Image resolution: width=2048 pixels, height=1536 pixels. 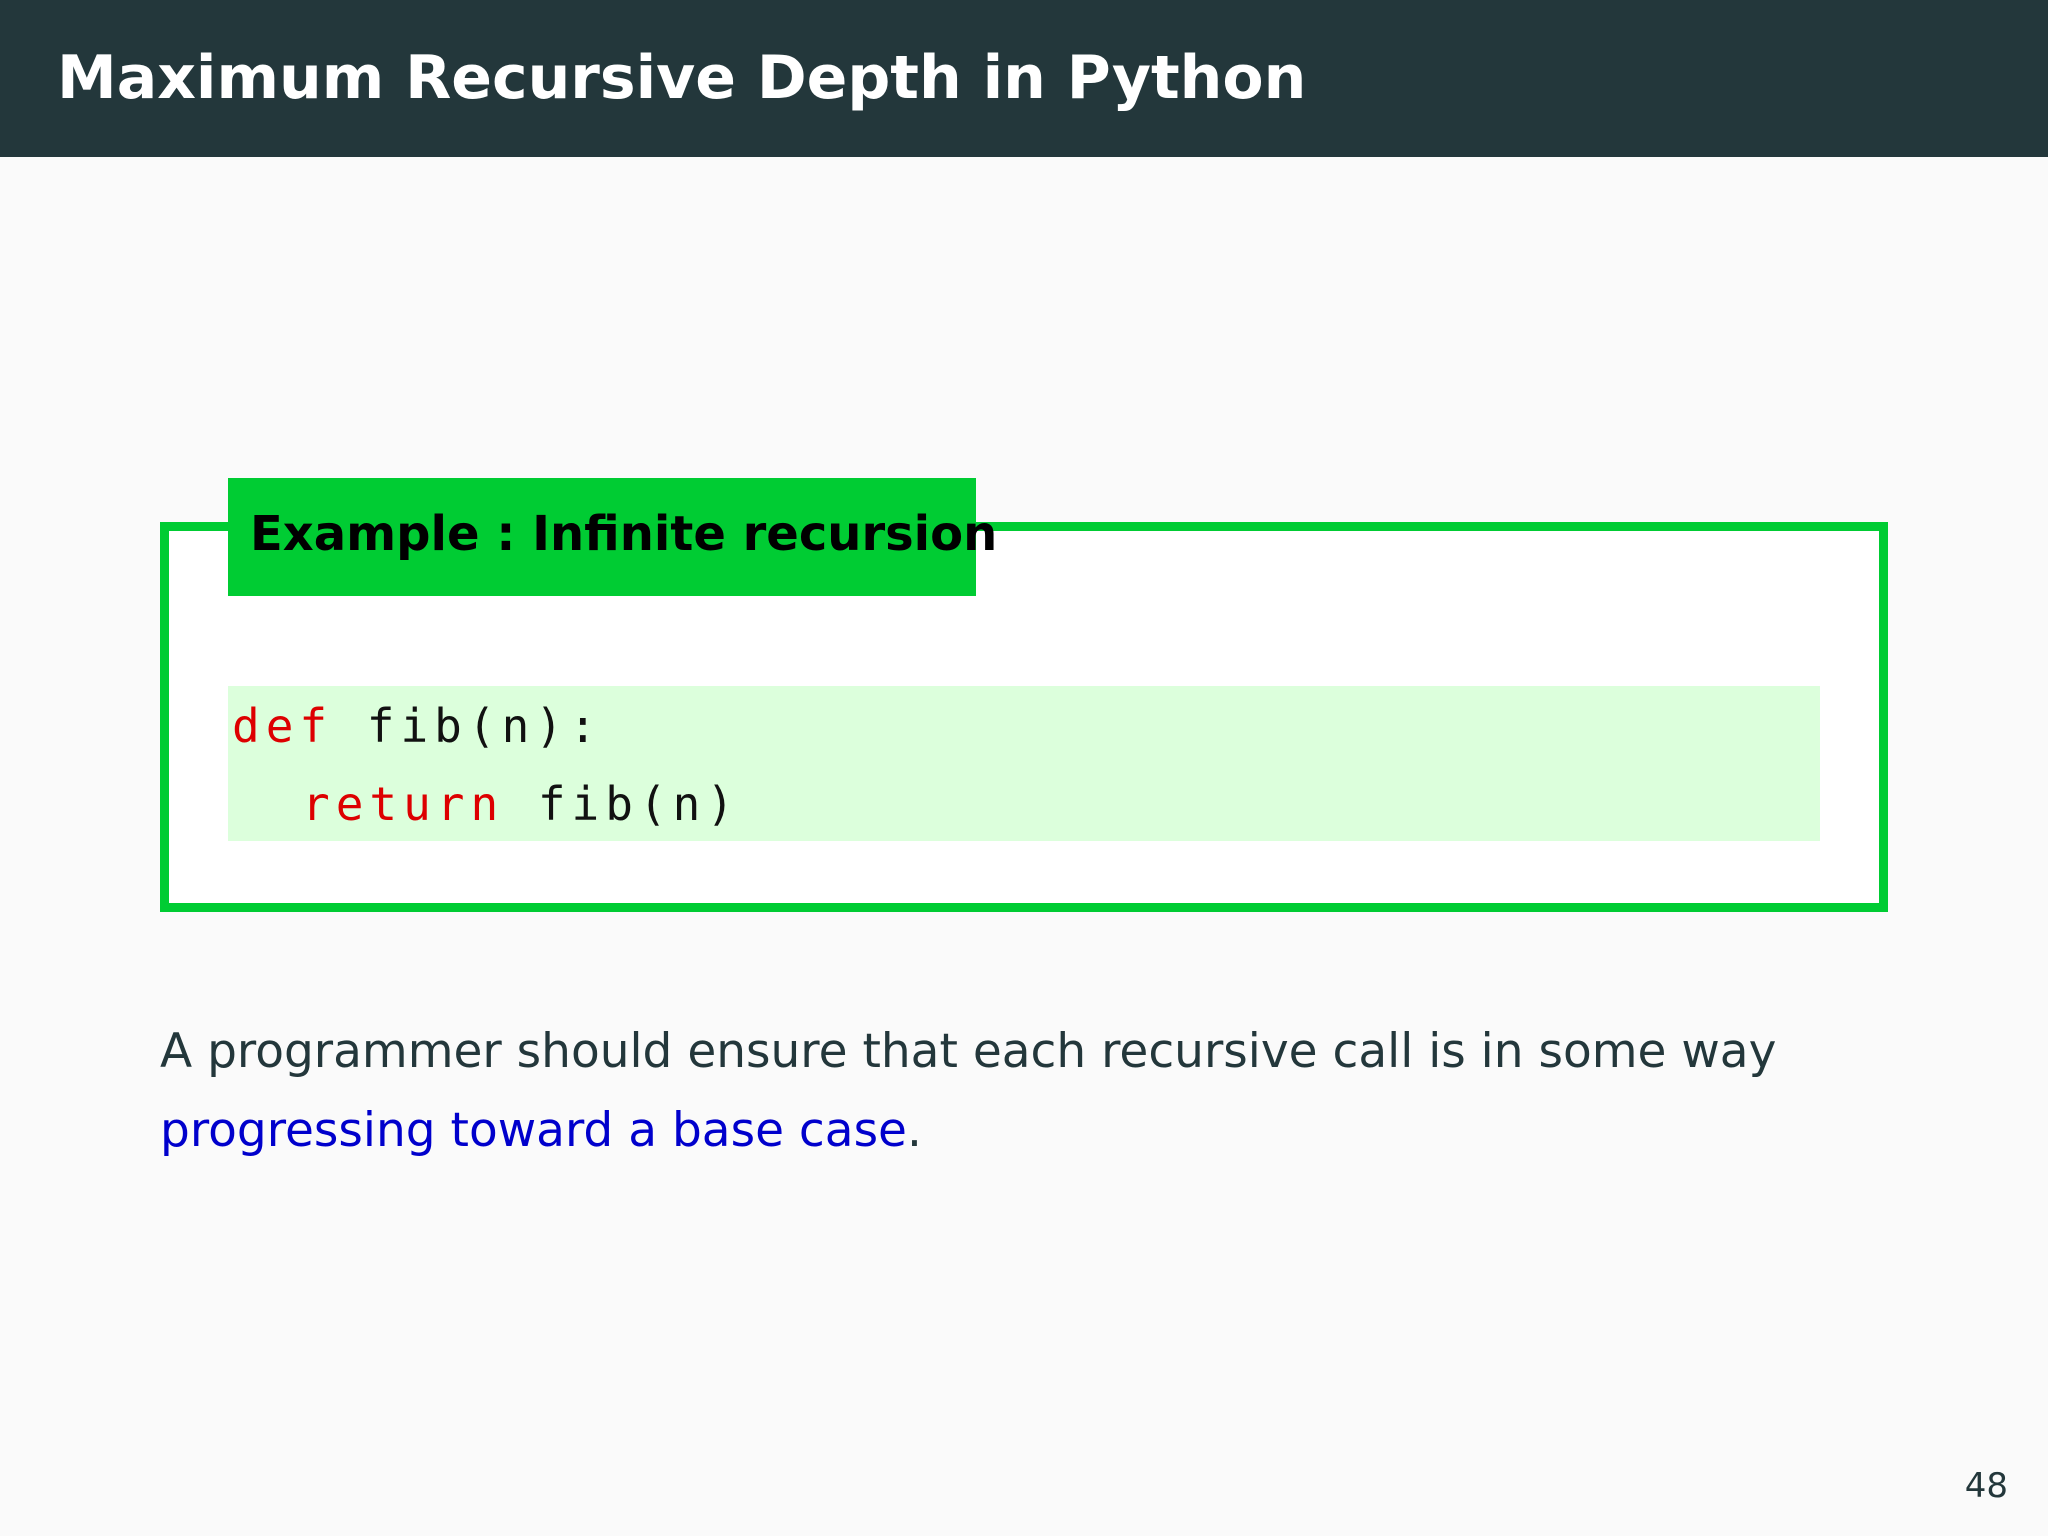 I want to click on code-line: return fib(n), so click(x=521, y=804).